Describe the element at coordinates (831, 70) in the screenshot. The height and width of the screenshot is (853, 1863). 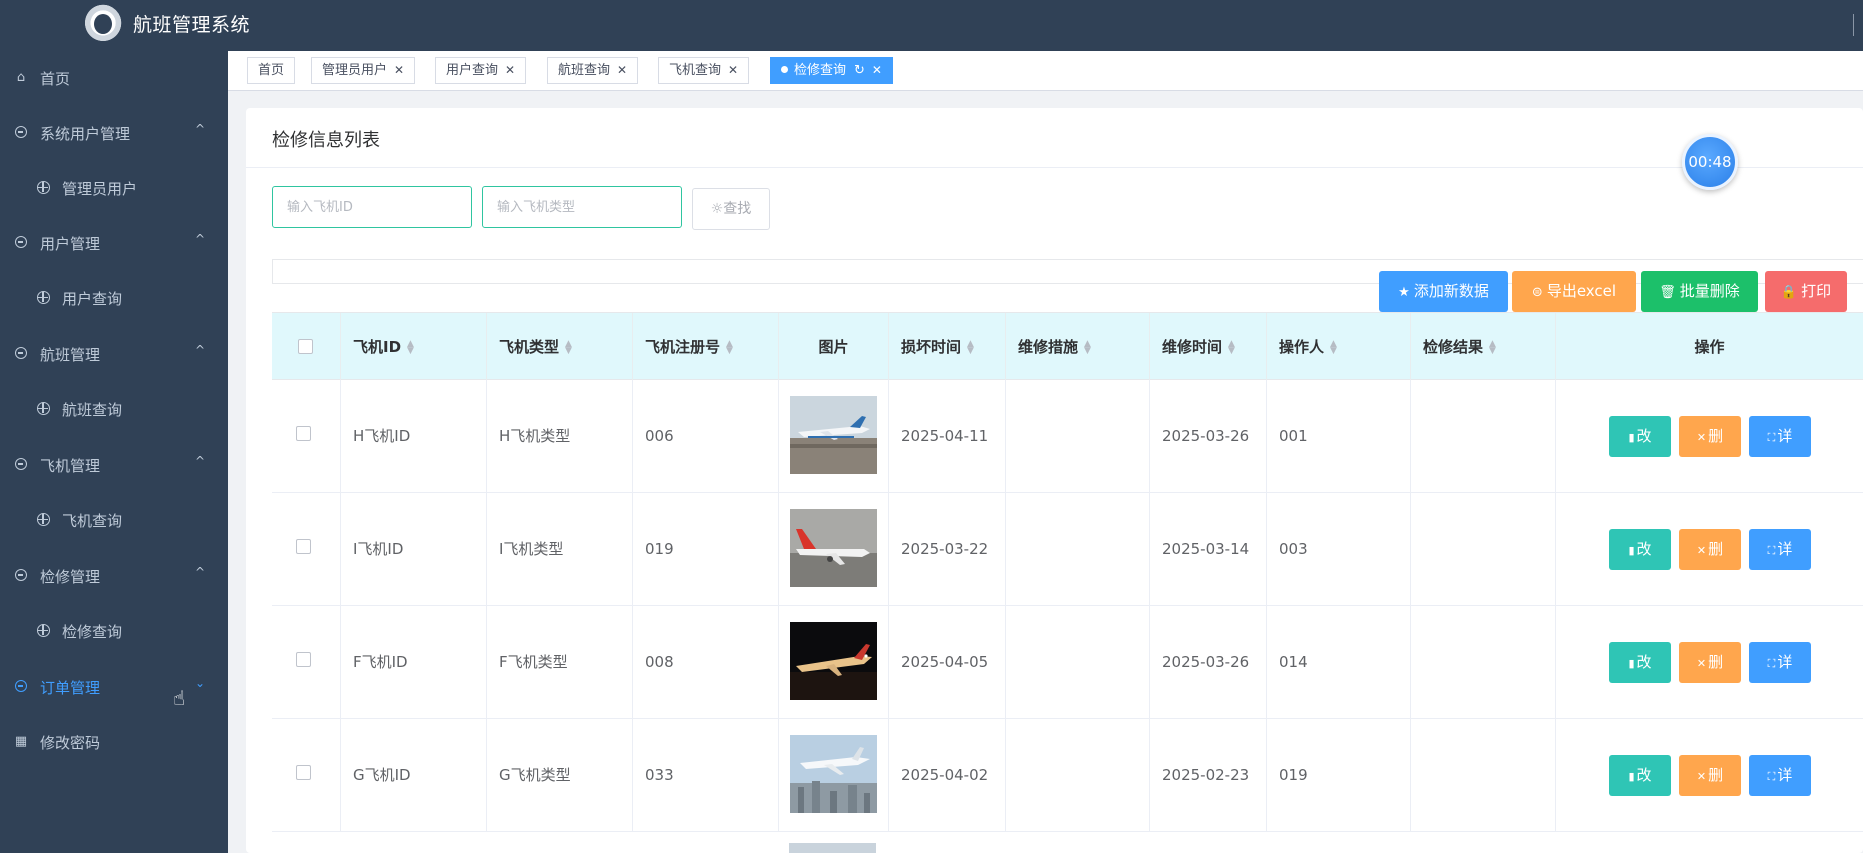
I see `tab-maintenance-query: 检修查询 ↻ ✕` at that location.